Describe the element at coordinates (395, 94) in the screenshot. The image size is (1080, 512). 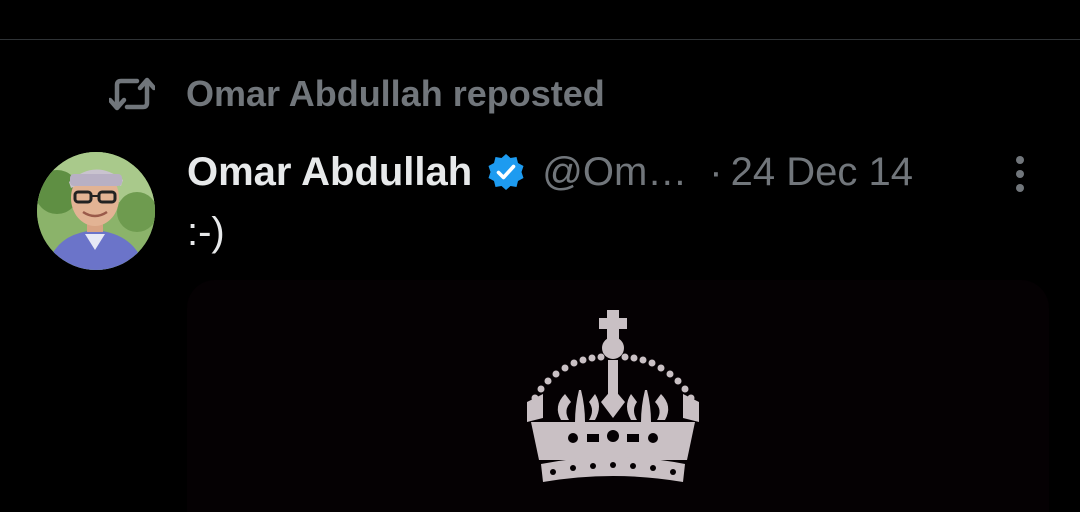
I see `repost-label: Omar Abdullah reposted` at that location.